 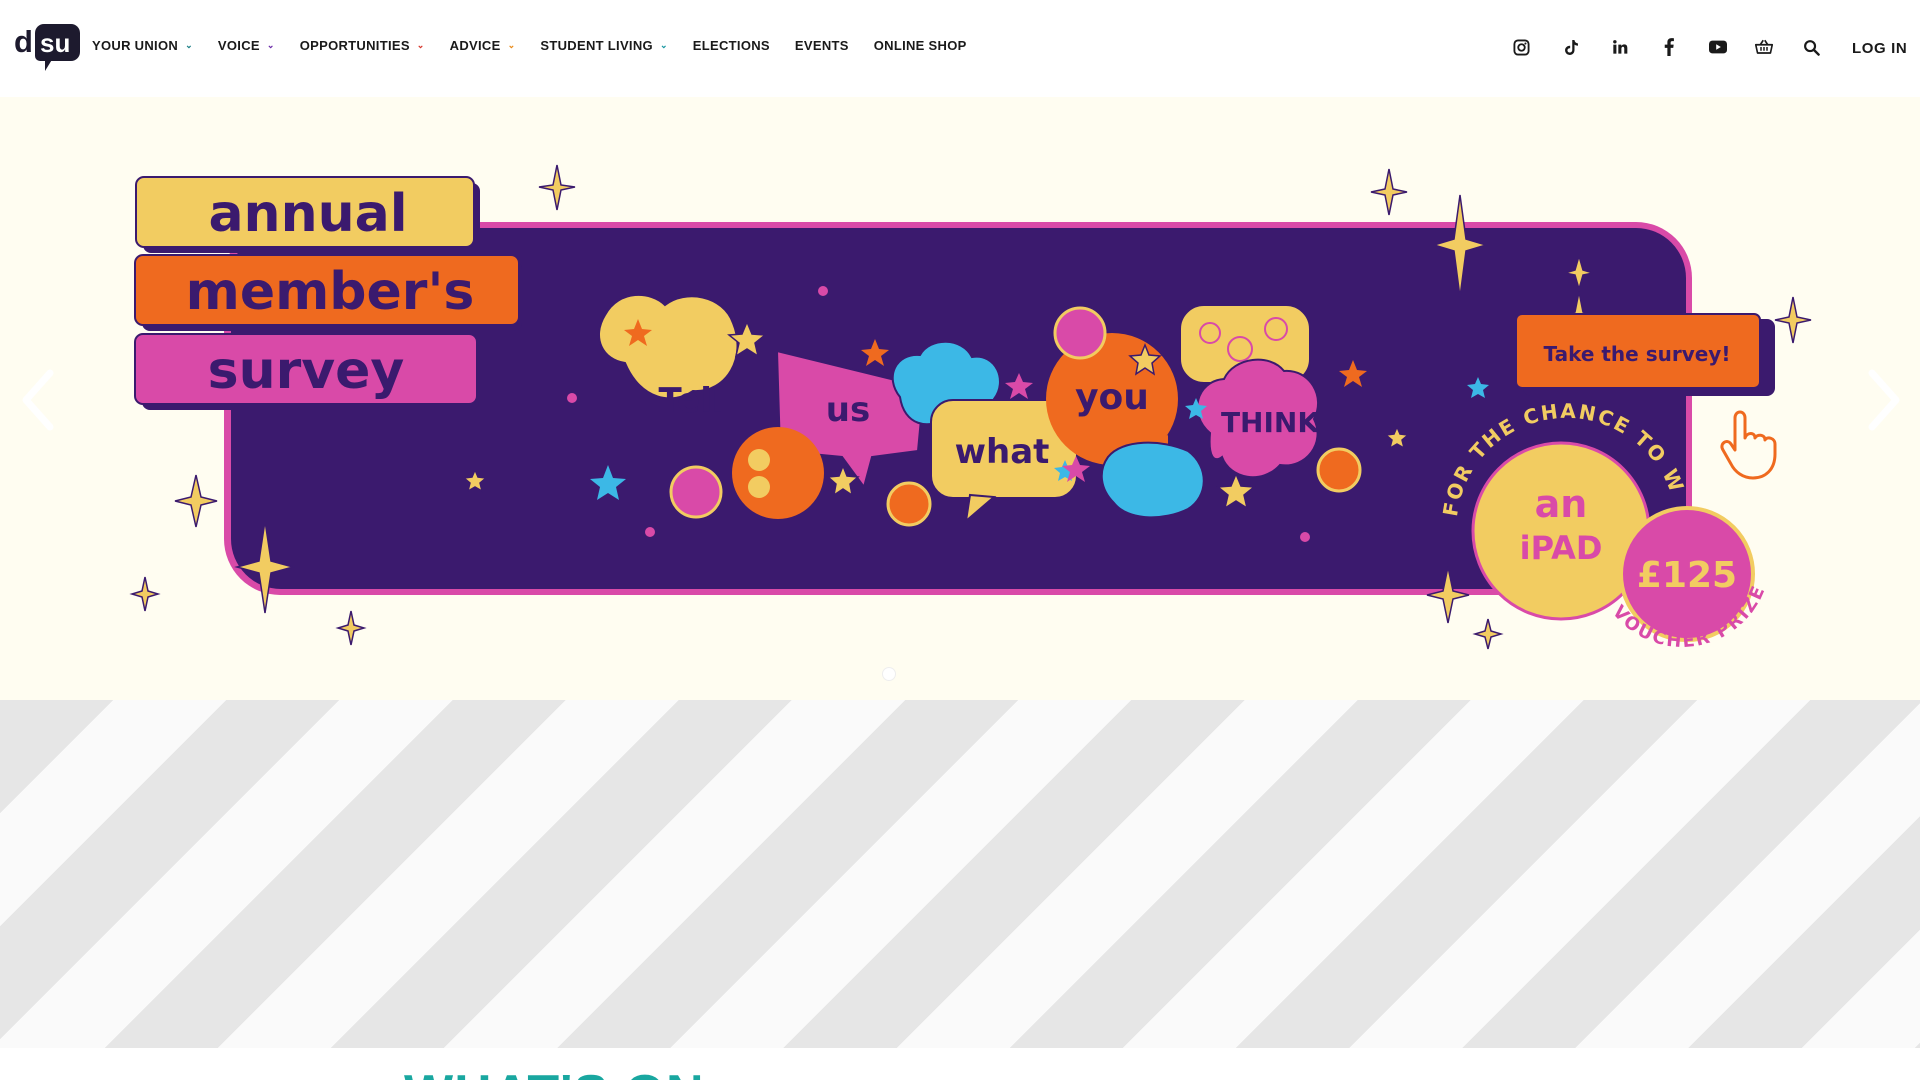 I want to click on chevron-left-icon, so click(x=38, y=400).